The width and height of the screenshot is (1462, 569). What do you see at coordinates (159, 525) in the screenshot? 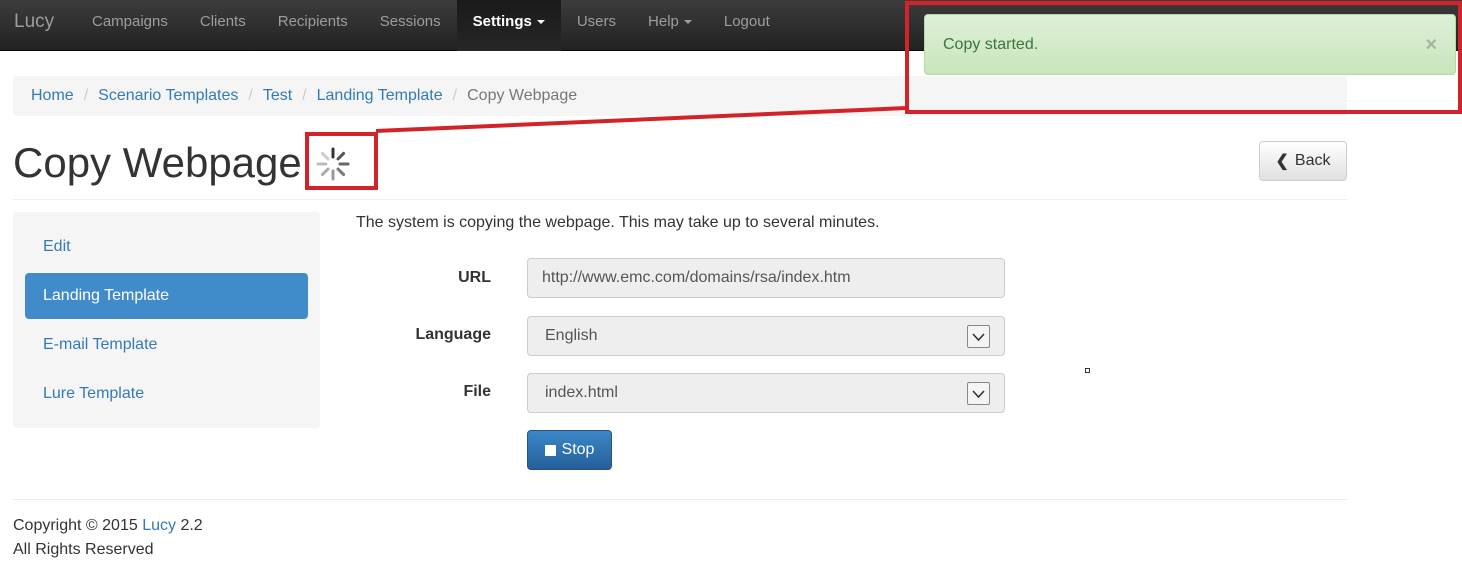
I see `footer-brand-link: Lucy` at bounding box center [159, 525].